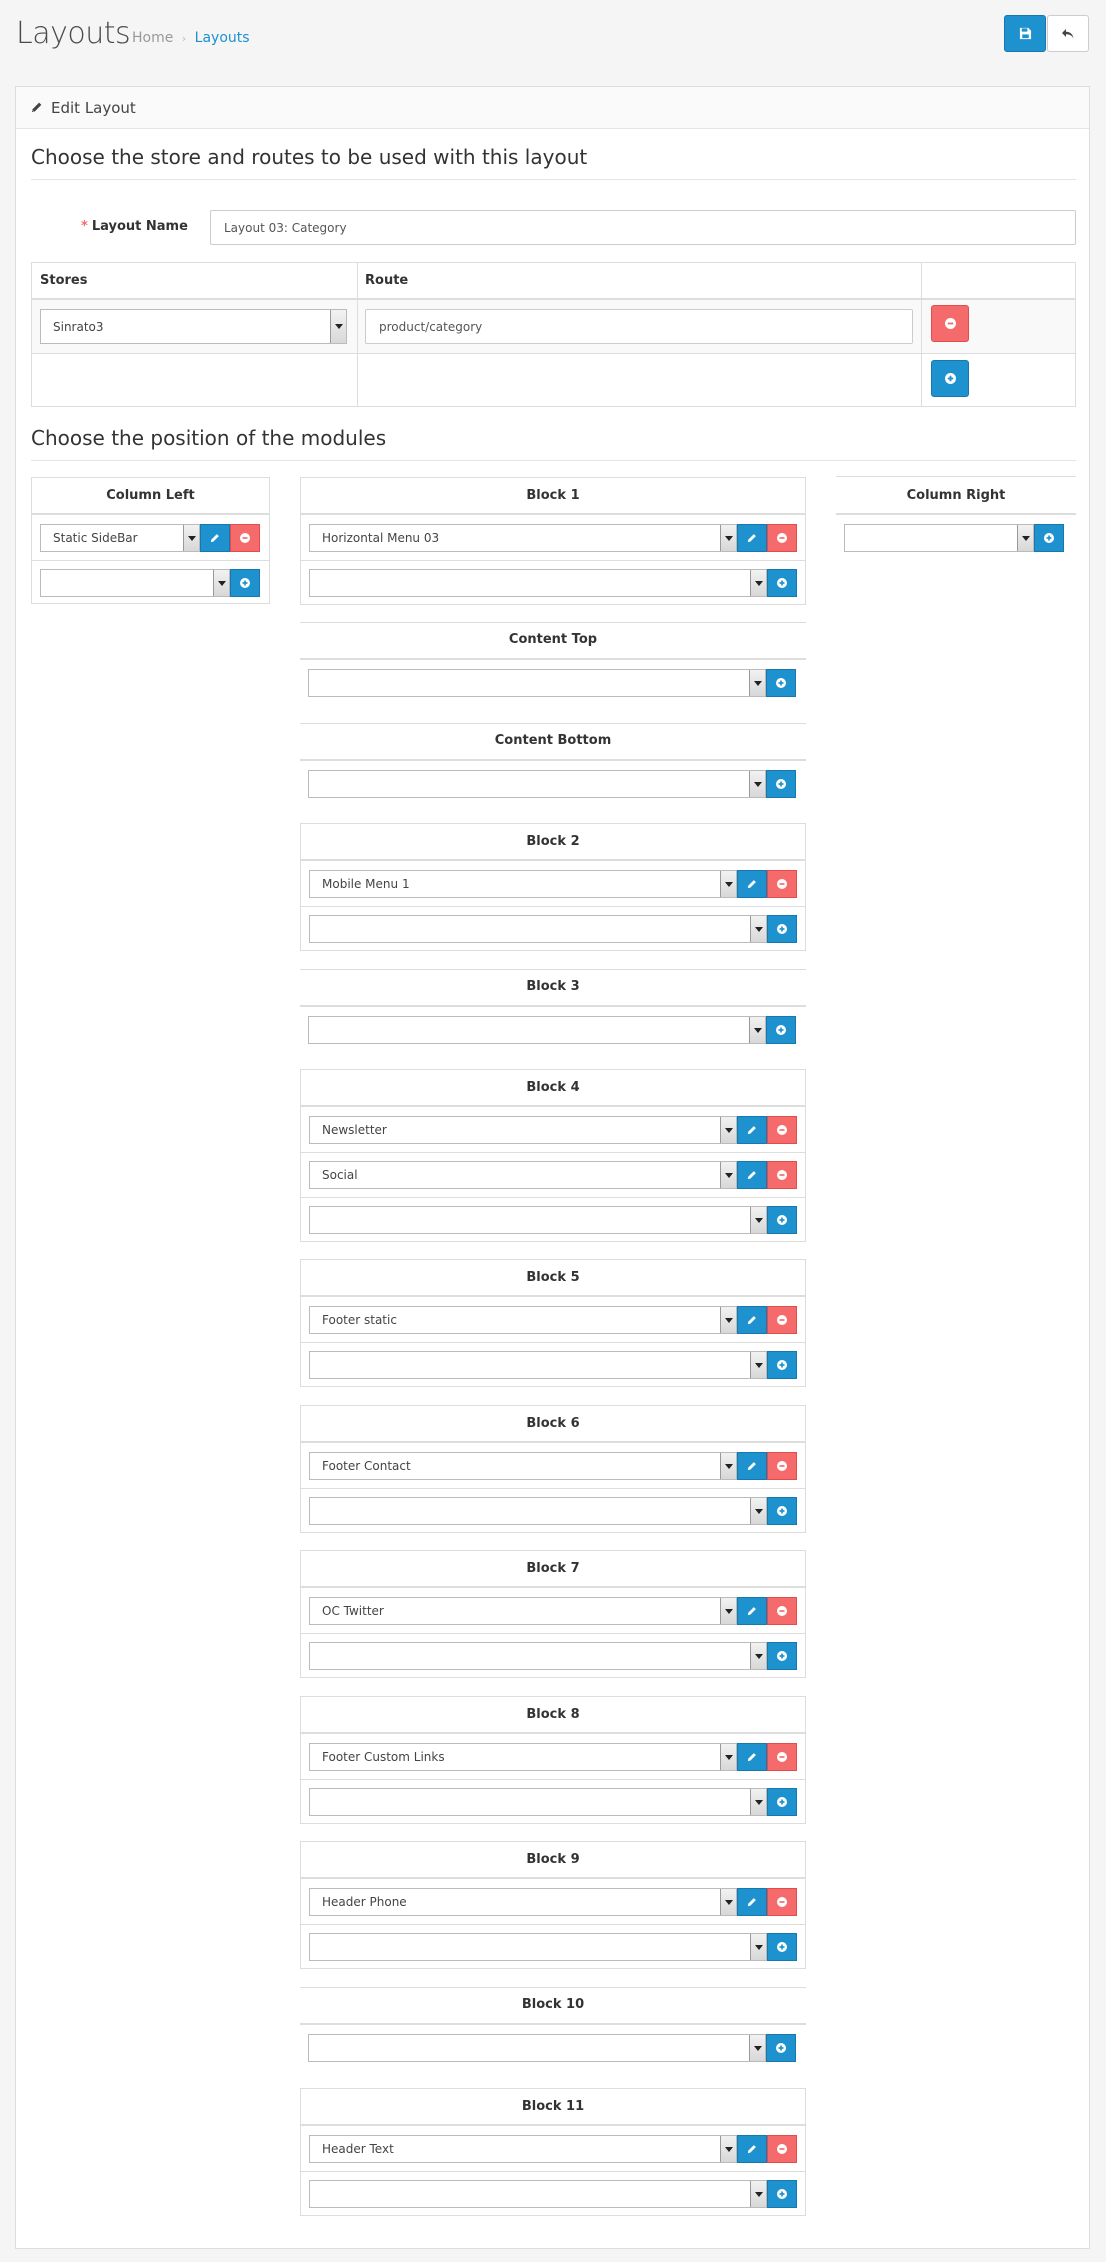 This screenshot has height=2262, width=1106. Describe the element at coordinates (381, 538) in the screenshot. I see `module-select-value: Horizontal Menu 03` at that location.